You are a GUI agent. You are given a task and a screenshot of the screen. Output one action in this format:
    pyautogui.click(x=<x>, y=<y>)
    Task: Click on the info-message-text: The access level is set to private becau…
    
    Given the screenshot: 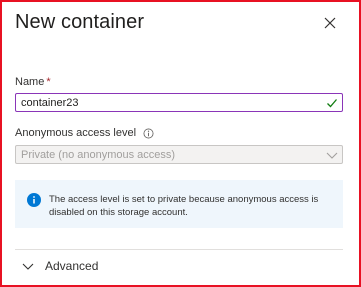 What is the action you would take?
    pyautogui.click(x=184, y=206)
    